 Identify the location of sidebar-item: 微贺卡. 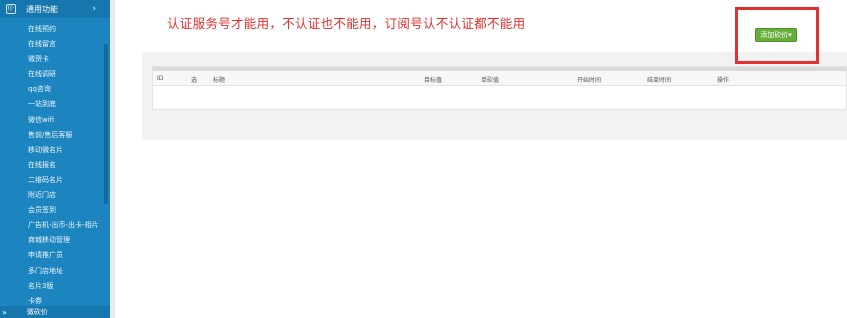
(55, 59).